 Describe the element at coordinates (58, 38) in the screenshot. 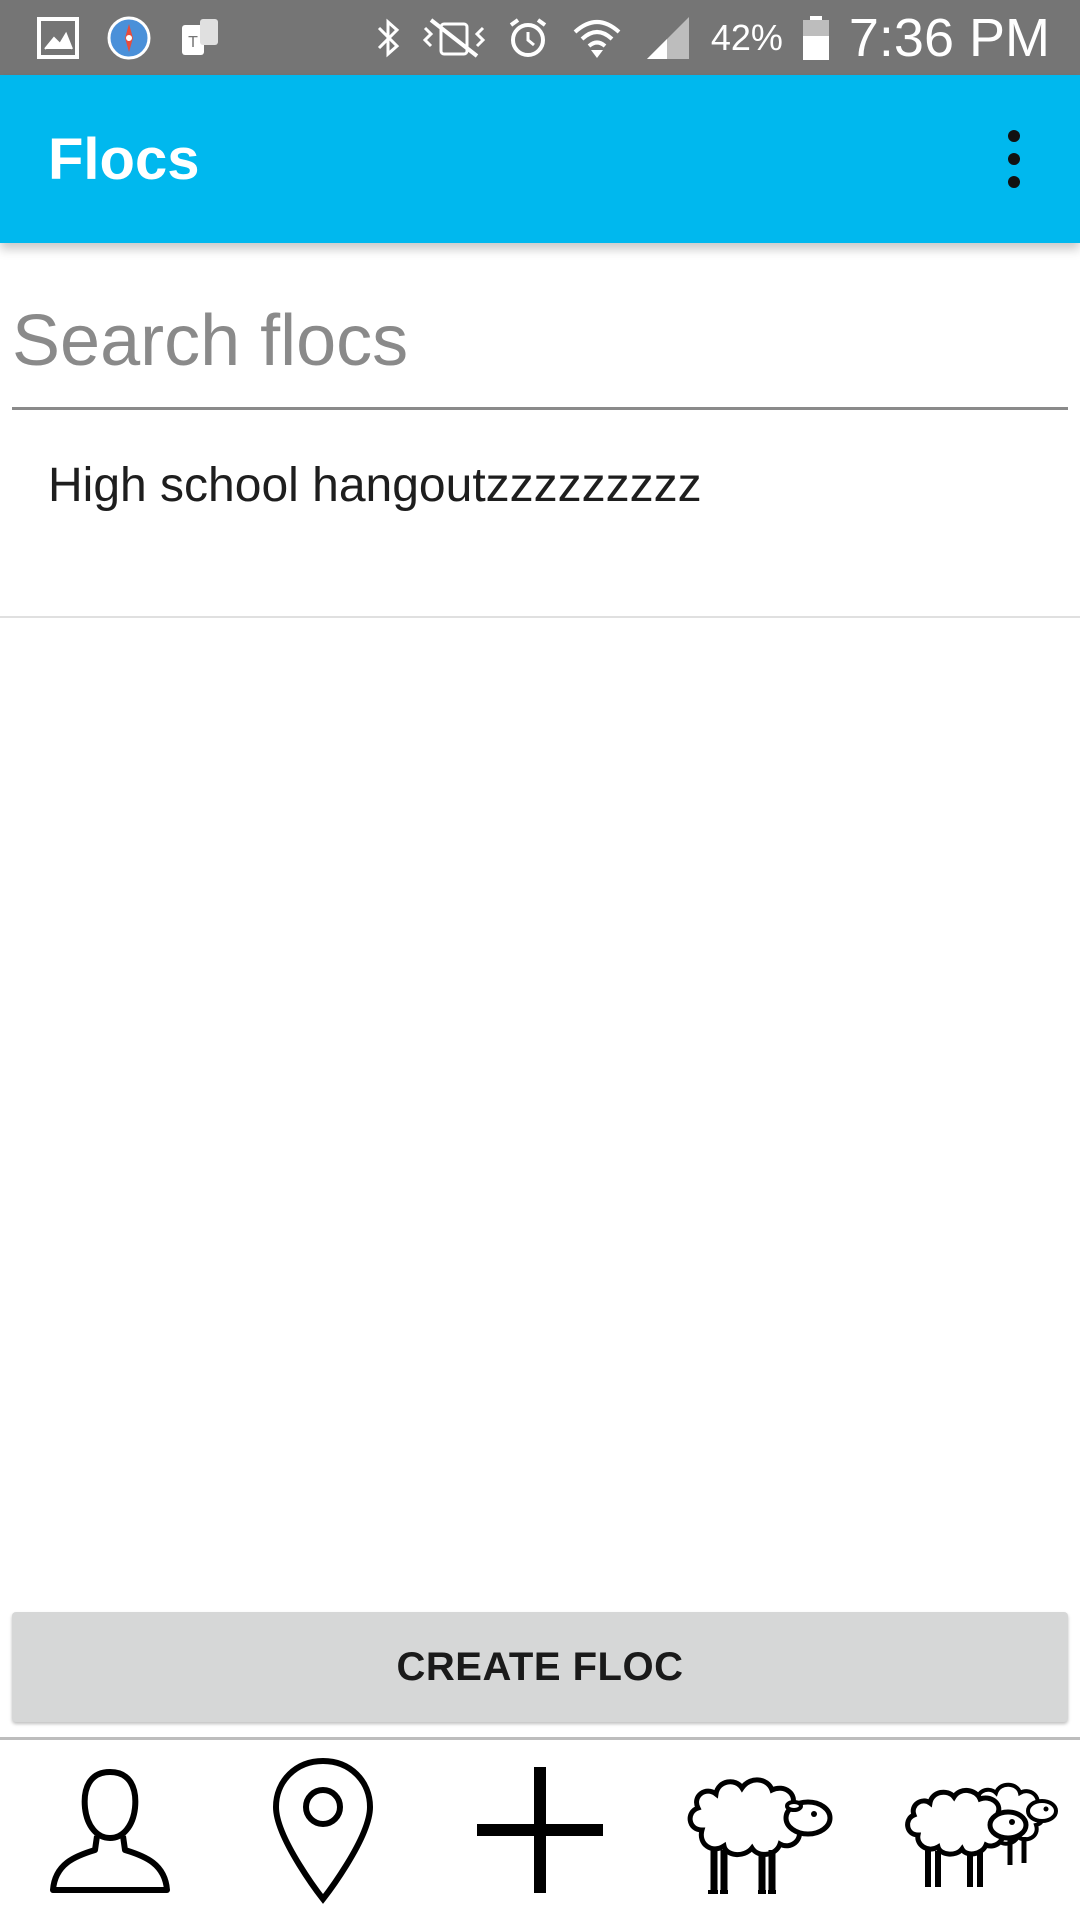

I see `gallery-icon` at that location.